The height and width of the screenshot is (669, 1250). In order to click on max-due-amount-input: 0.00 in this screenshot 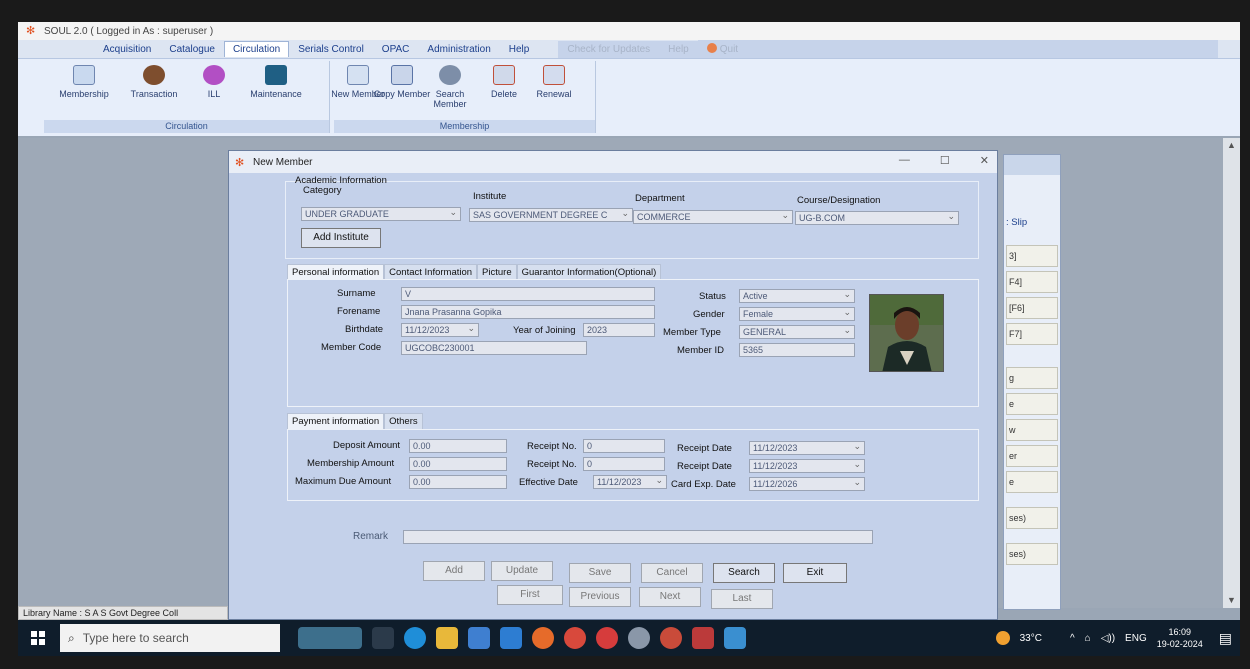, I will do `click(458, 482)`.